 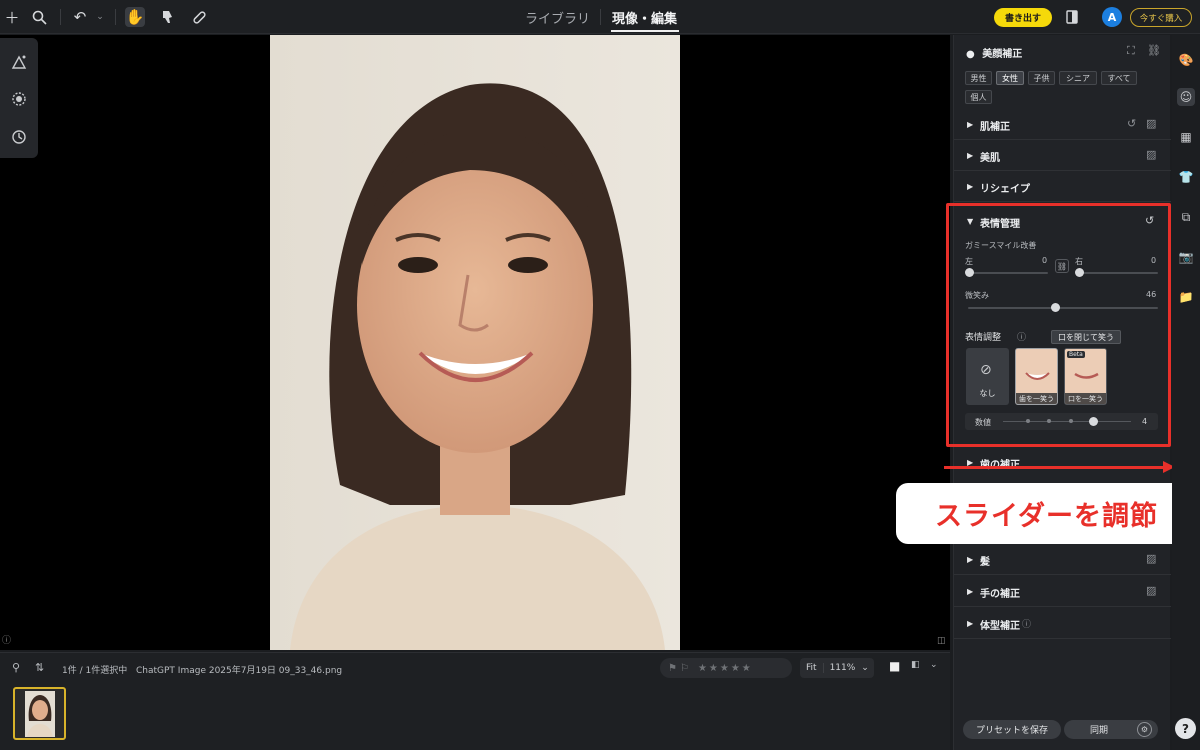 I want to click on star-rating: ★★★★★, so click(x=725, y=668).